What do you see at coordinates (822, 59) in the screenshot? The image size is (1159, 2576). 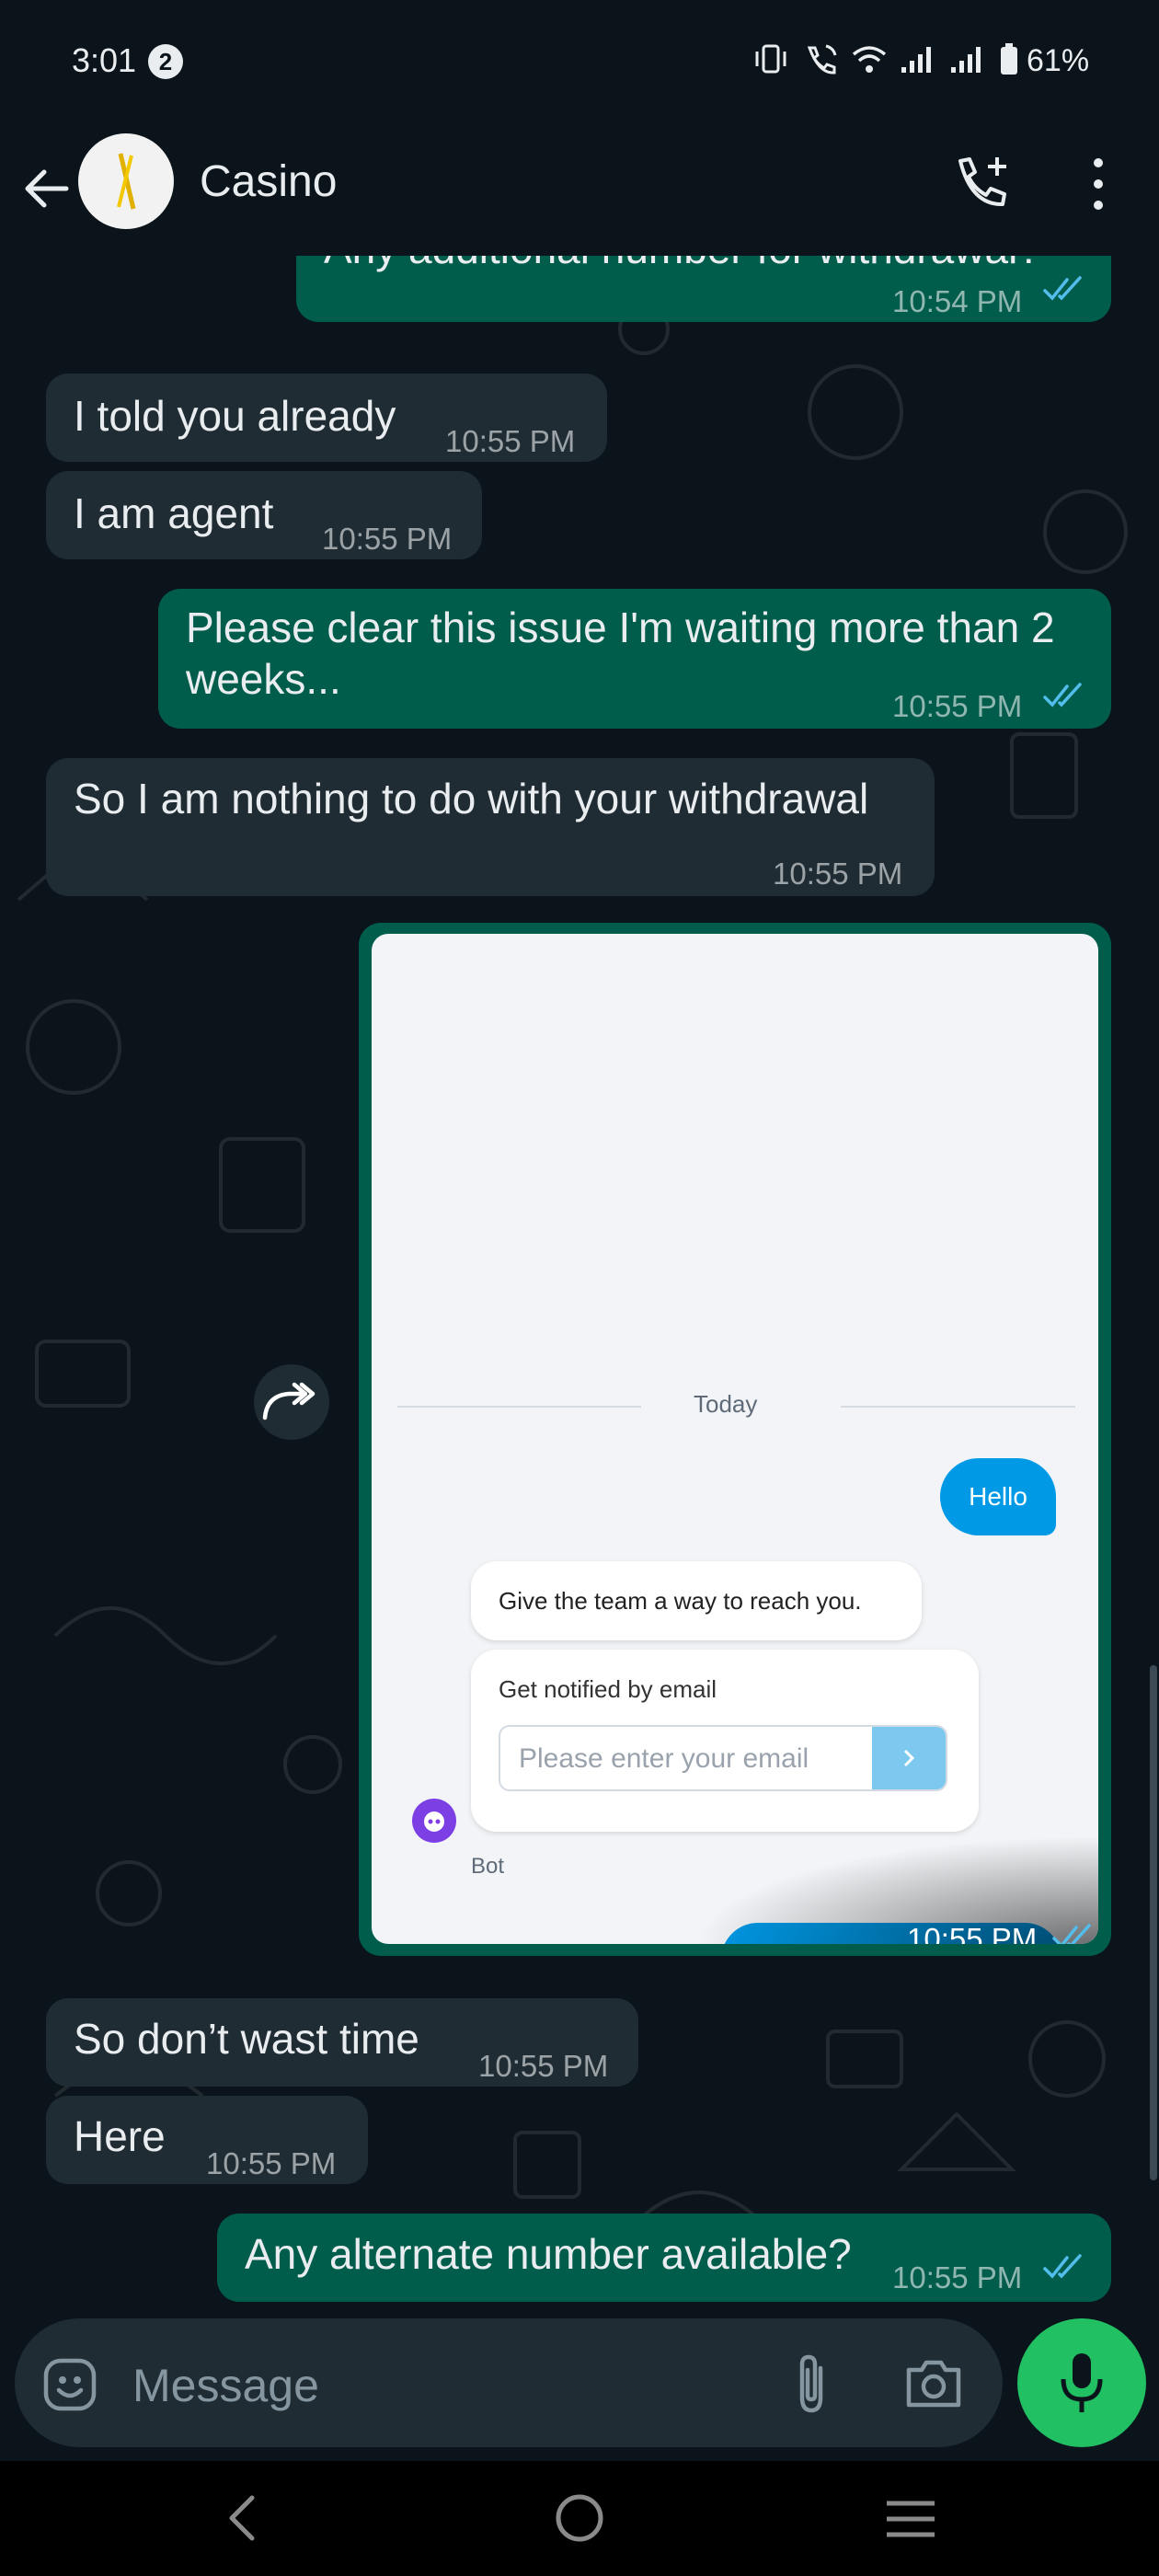 I see `wifi-call-icon` at bounding box center [822, 59].